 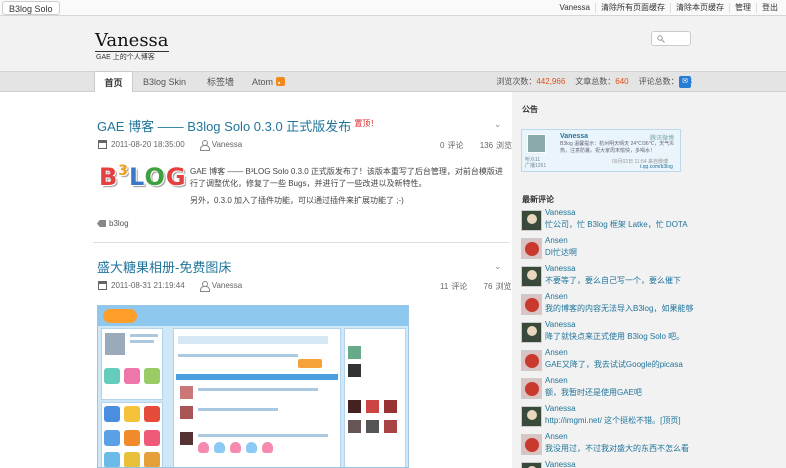 What do you see at coordinates (658, 81) in the screenshot?
I see `comments-label: 评论总数：` at bounding box center [658, 81].